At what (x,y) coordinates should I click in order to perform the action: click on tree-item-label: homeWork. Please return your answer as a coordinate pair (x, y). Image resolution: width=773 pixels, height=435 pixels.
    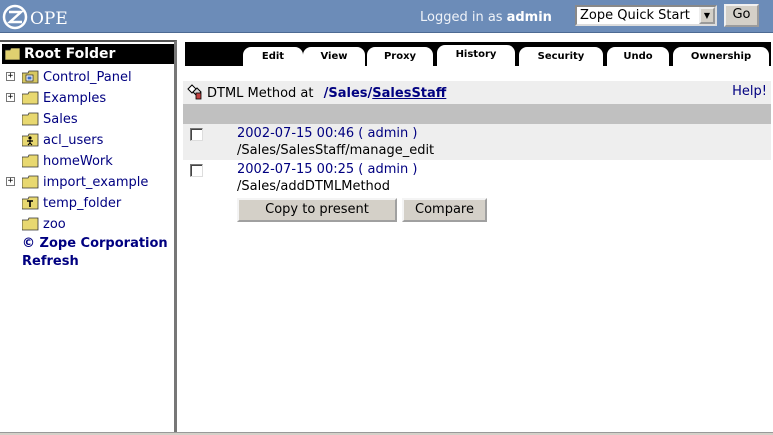
    Looking at the image, I should click on (78, 161).